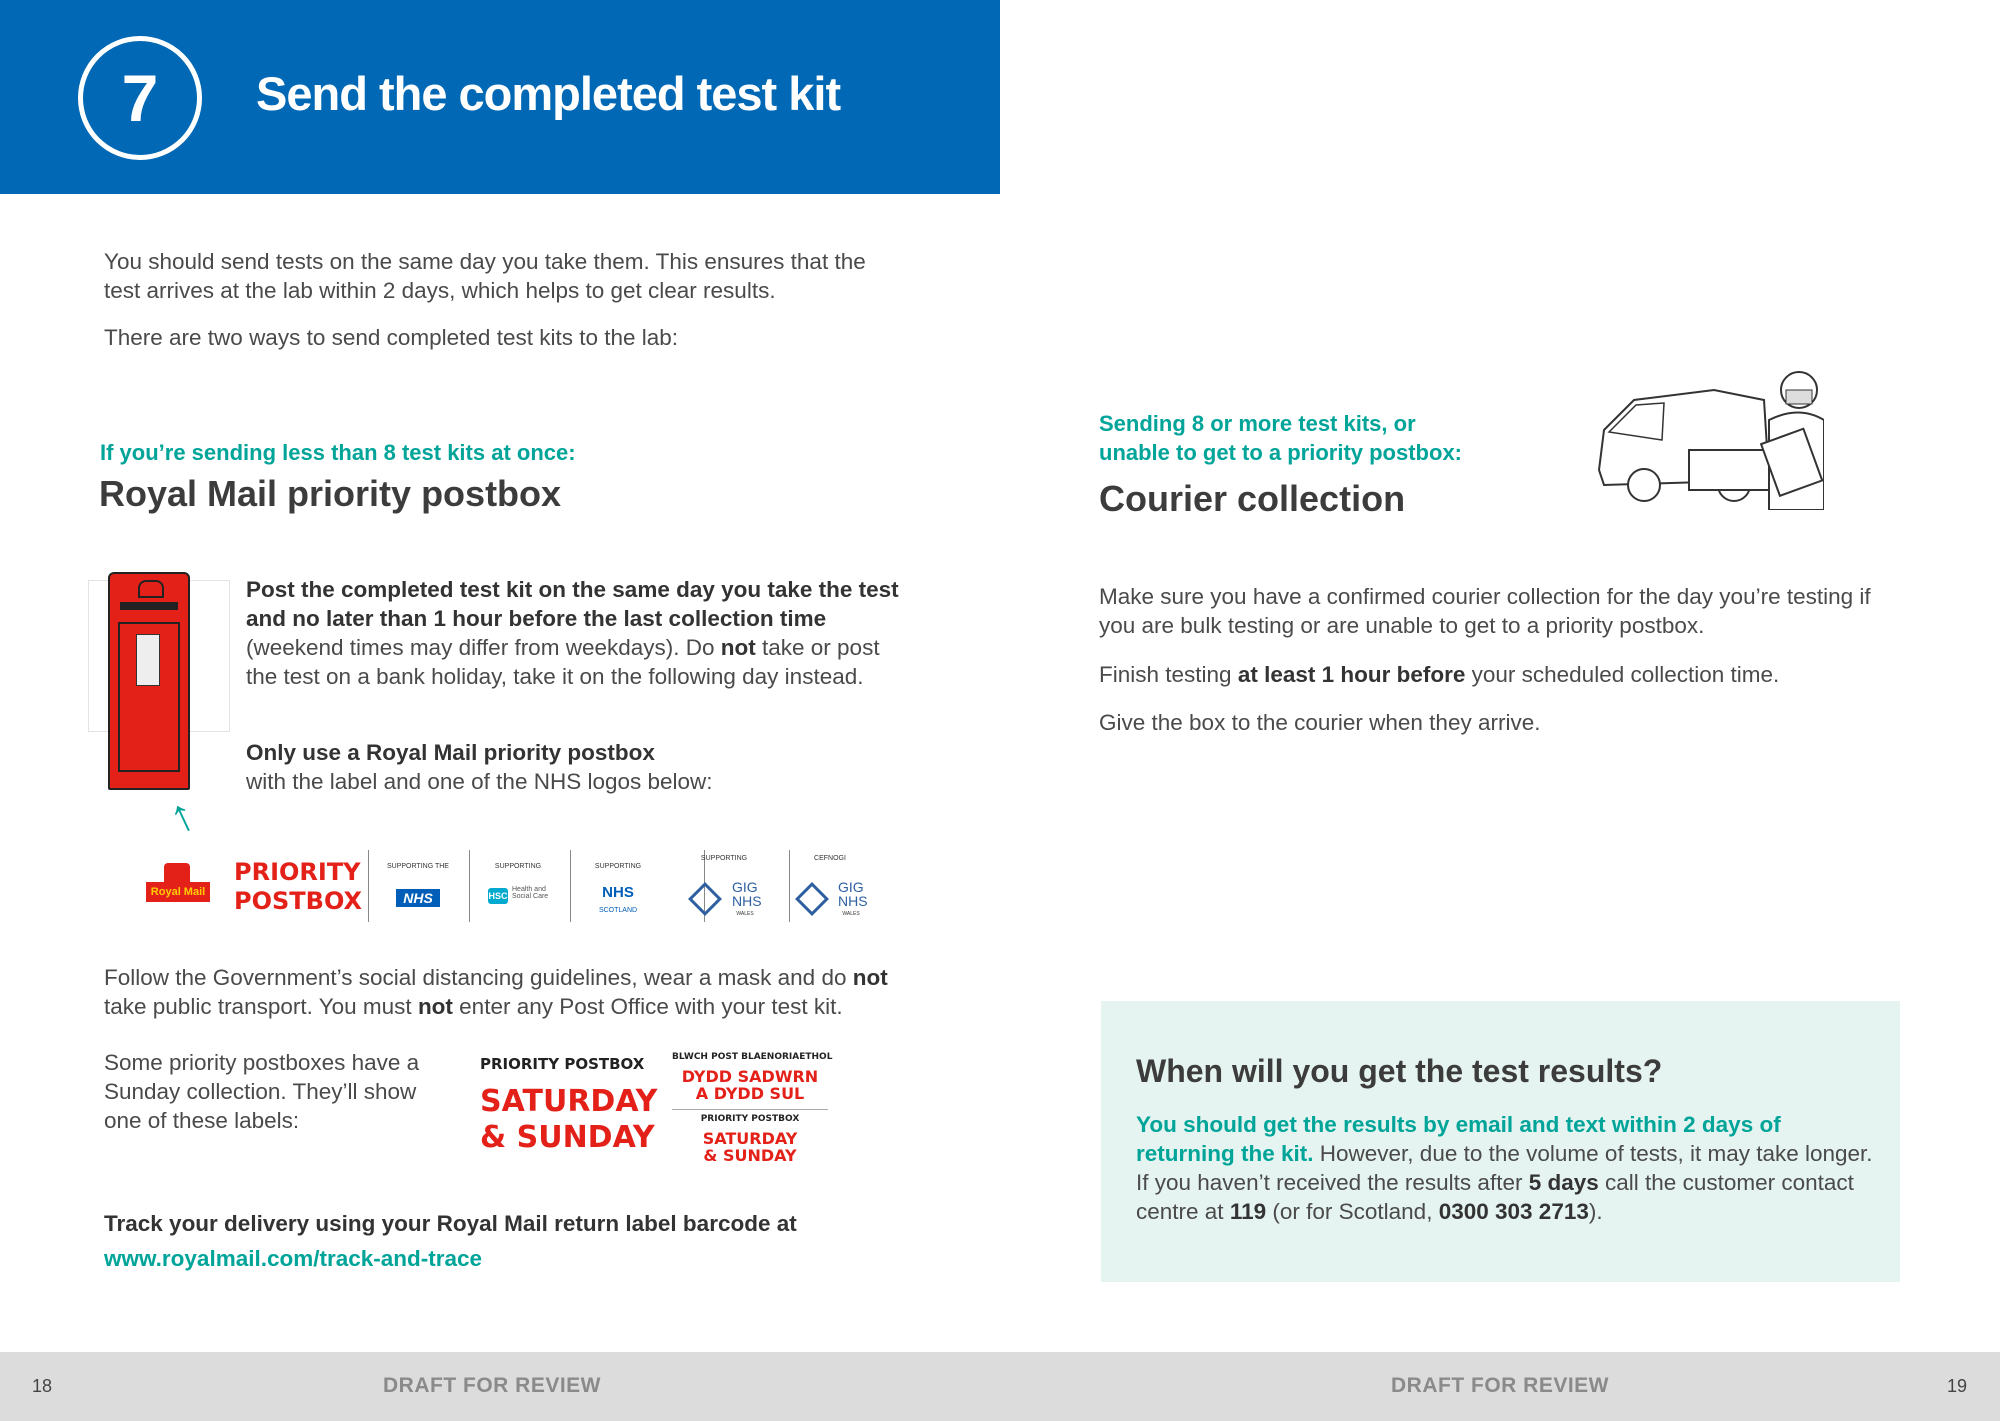 The width and height of the screenshot is (2000, 1421). I want to click on priority-line1: PRIORITY, so click(297, 872).